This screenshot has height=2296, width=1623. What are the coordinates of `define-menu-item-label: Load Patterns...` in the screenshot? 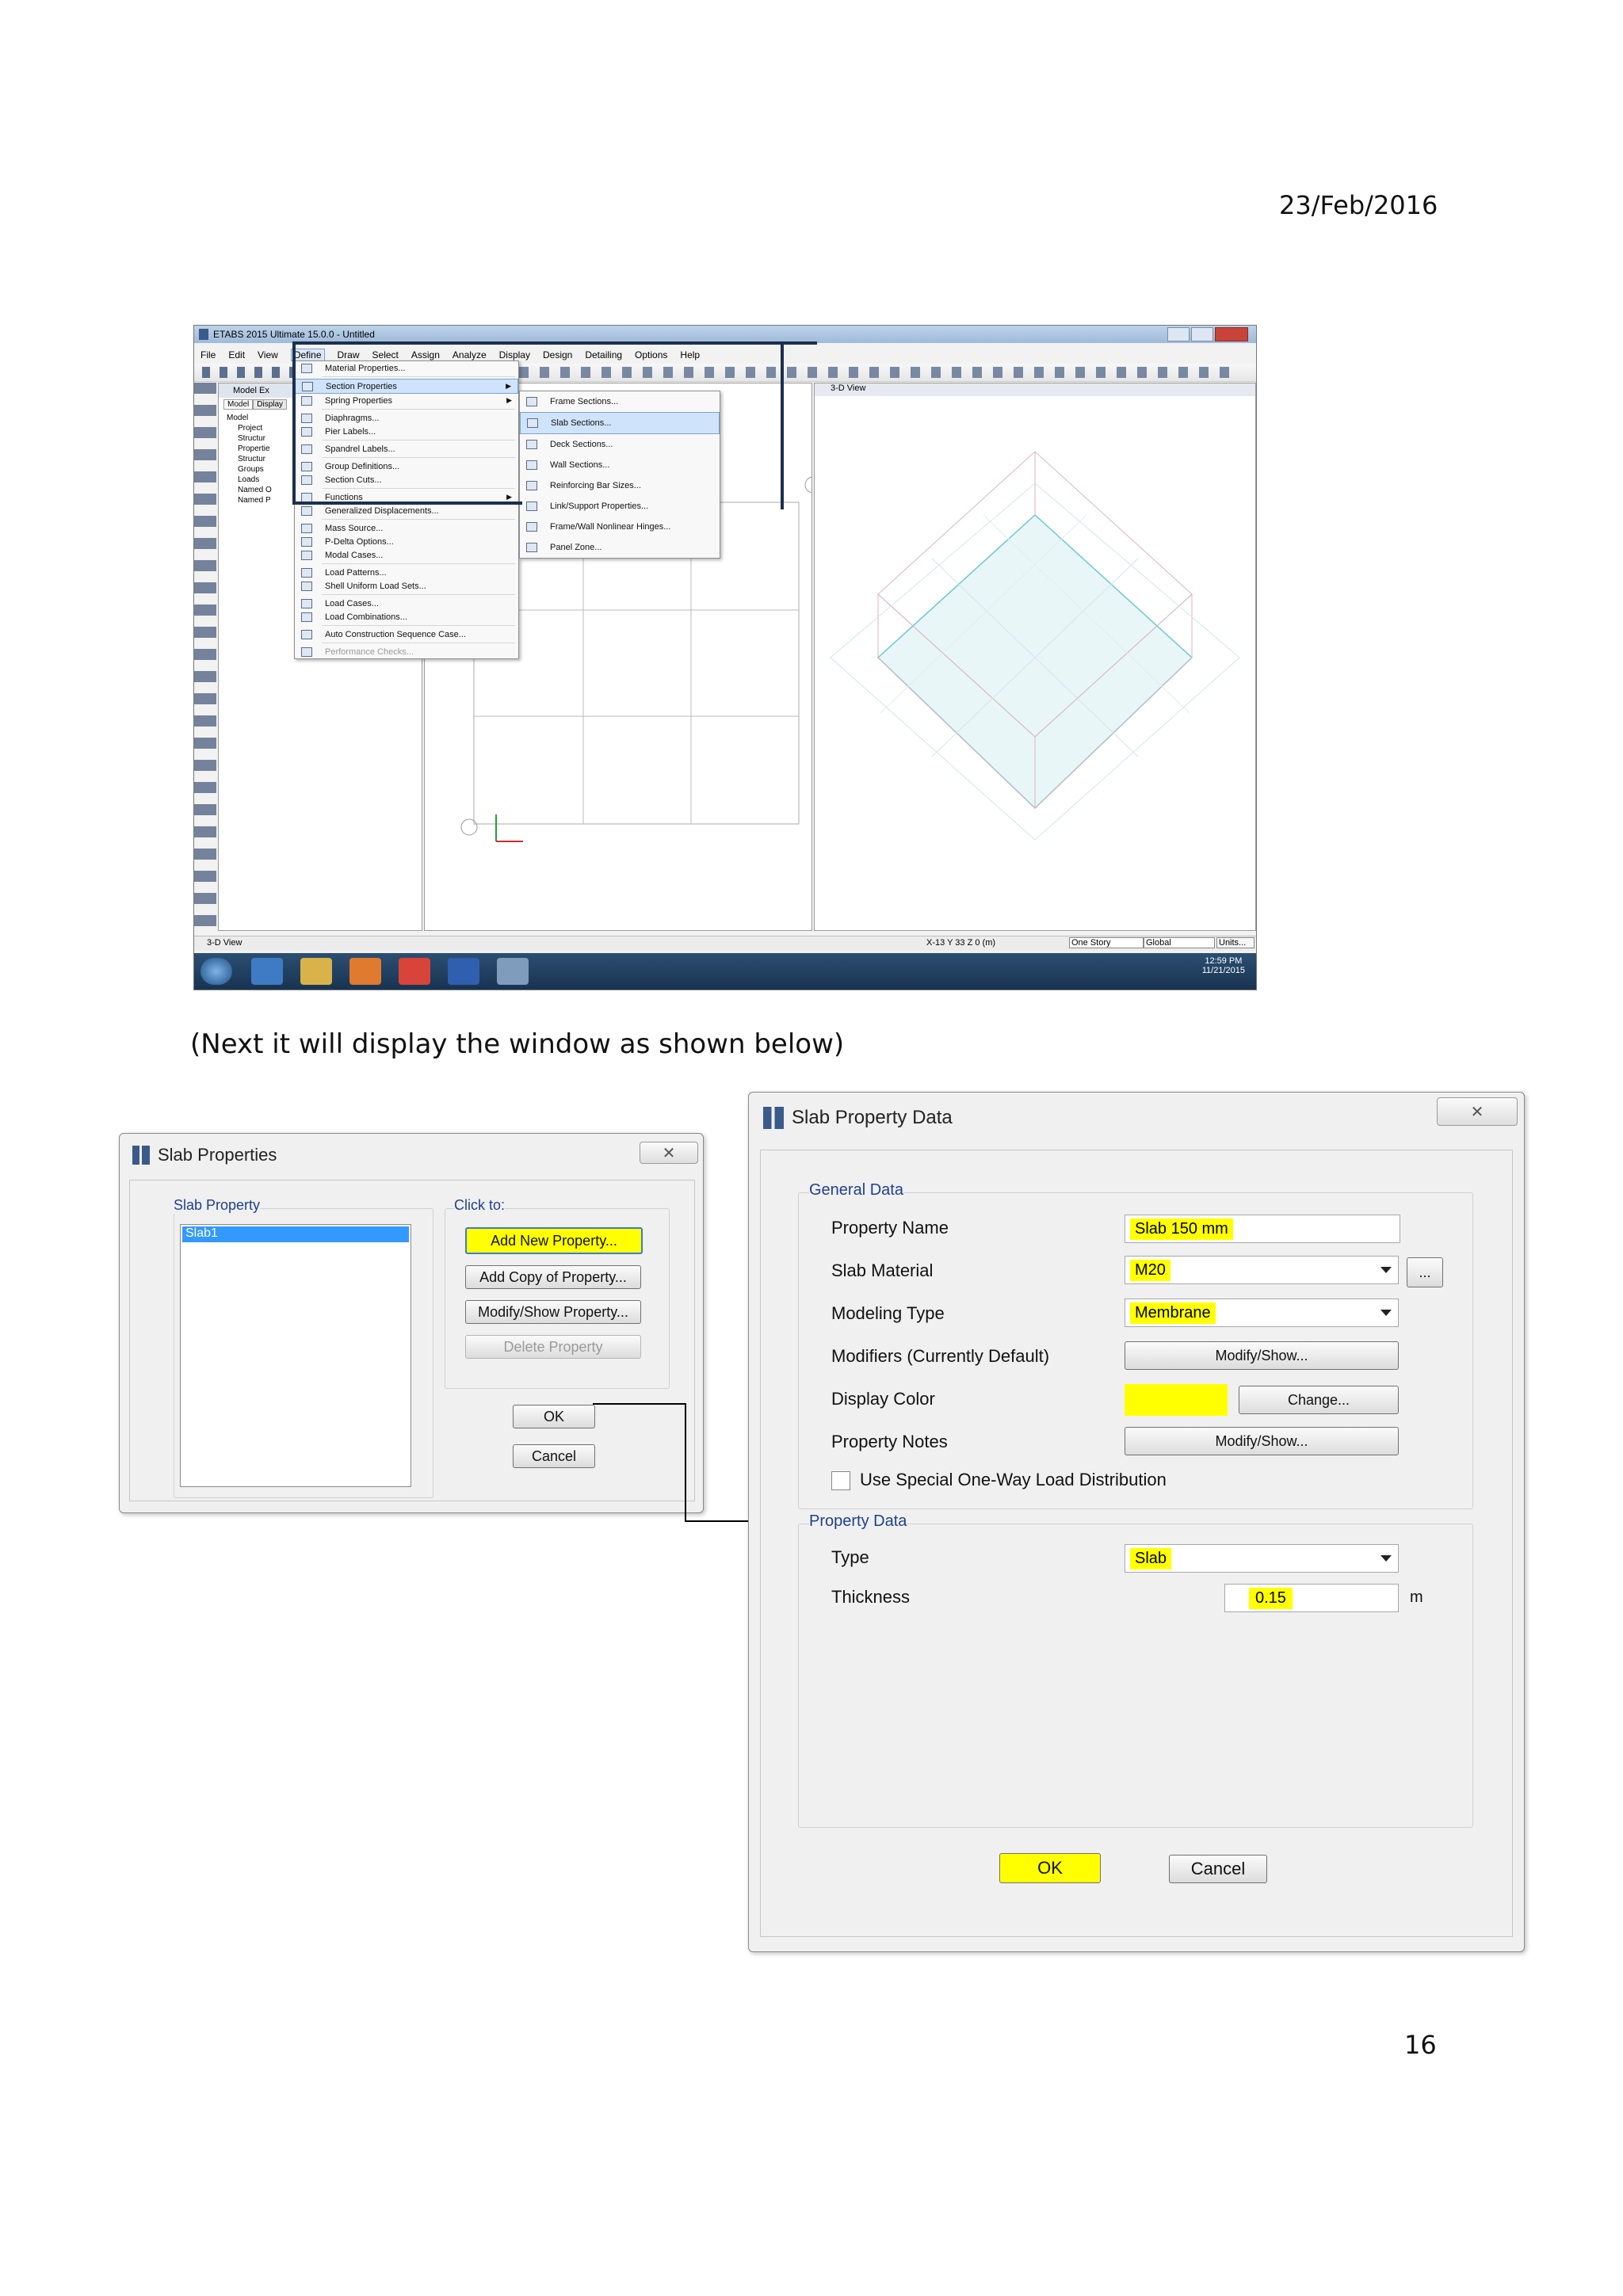 It's located at (356, 572).